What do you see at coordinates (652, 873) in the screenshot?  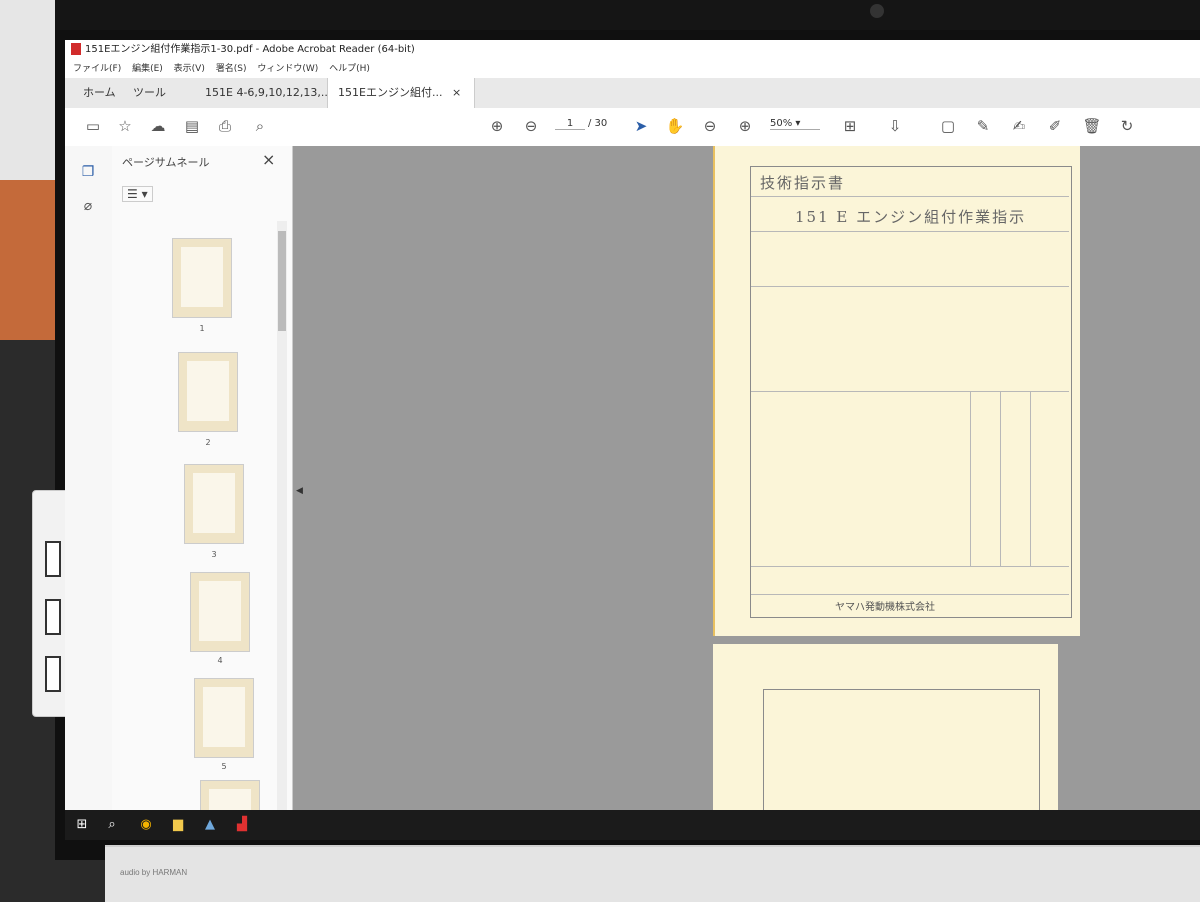 I see `monitor-bottom-bezel` at bounding box center [652, 873].